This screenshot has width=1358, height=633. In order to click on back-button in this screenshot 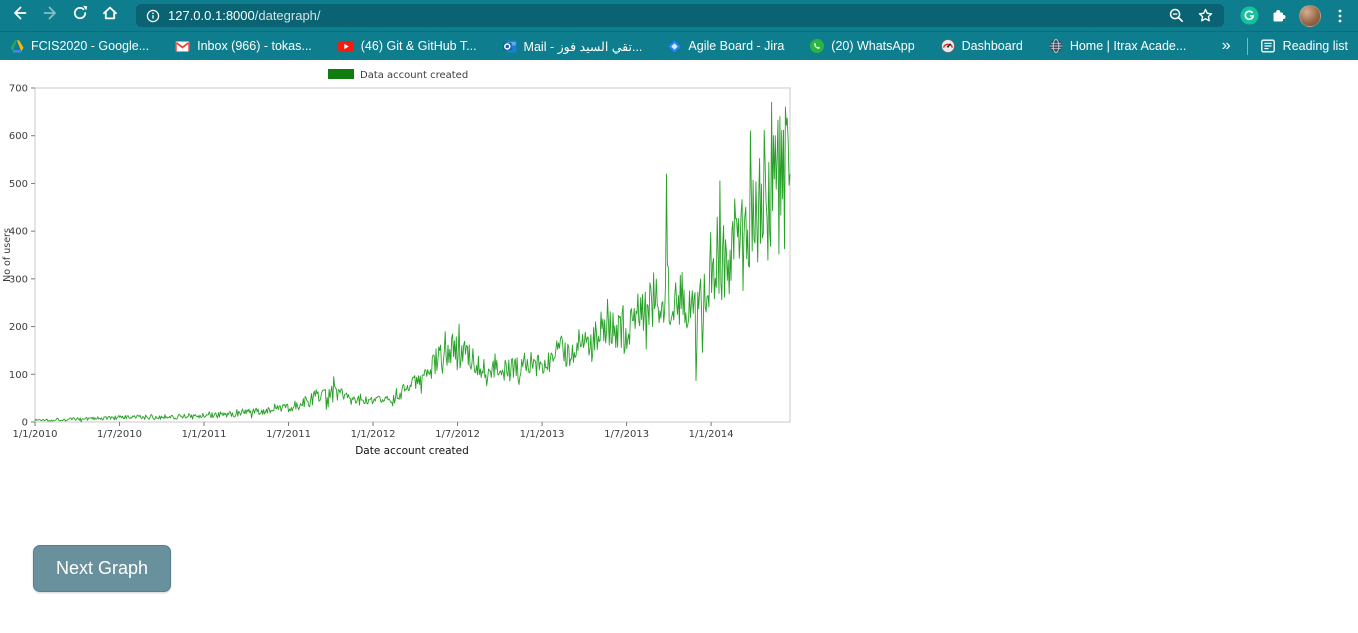, I will do `click(20, 16)`.